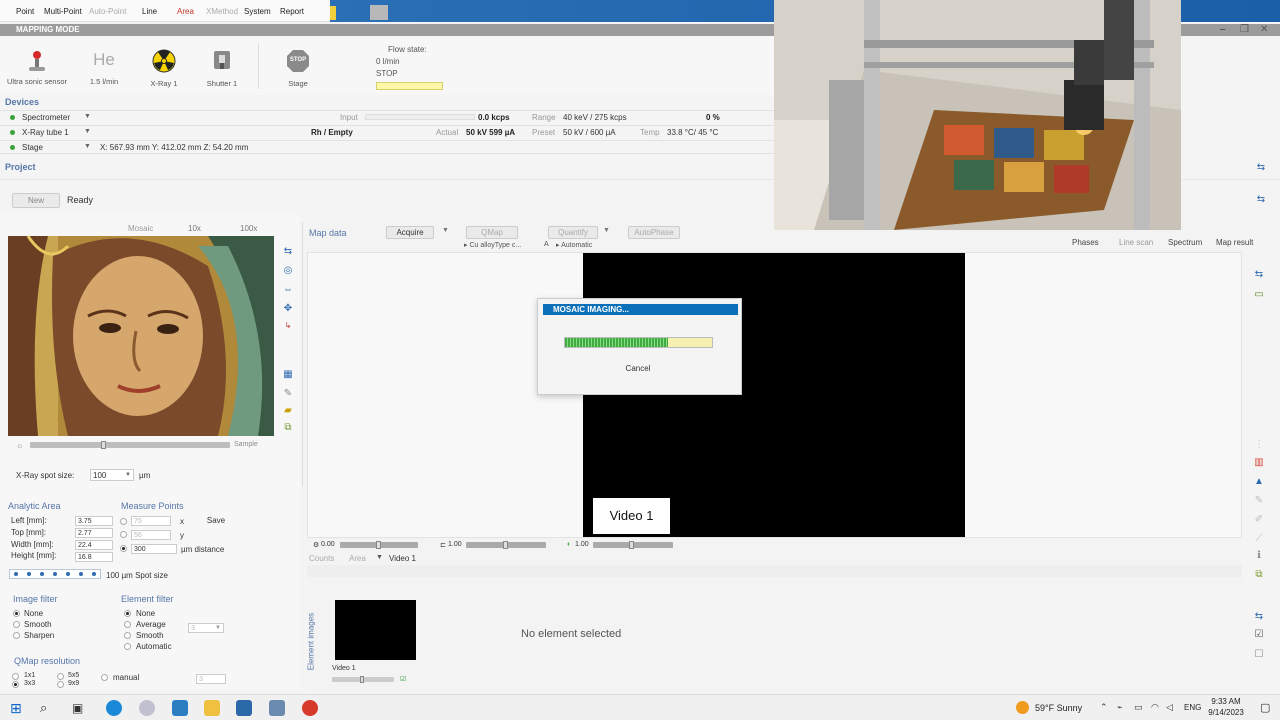 The width and height of the screenshot is (1280, 720). Describe the element at coordinates (505, 545) in the screenshot. I see `contrast-slider-thumb` at that location.